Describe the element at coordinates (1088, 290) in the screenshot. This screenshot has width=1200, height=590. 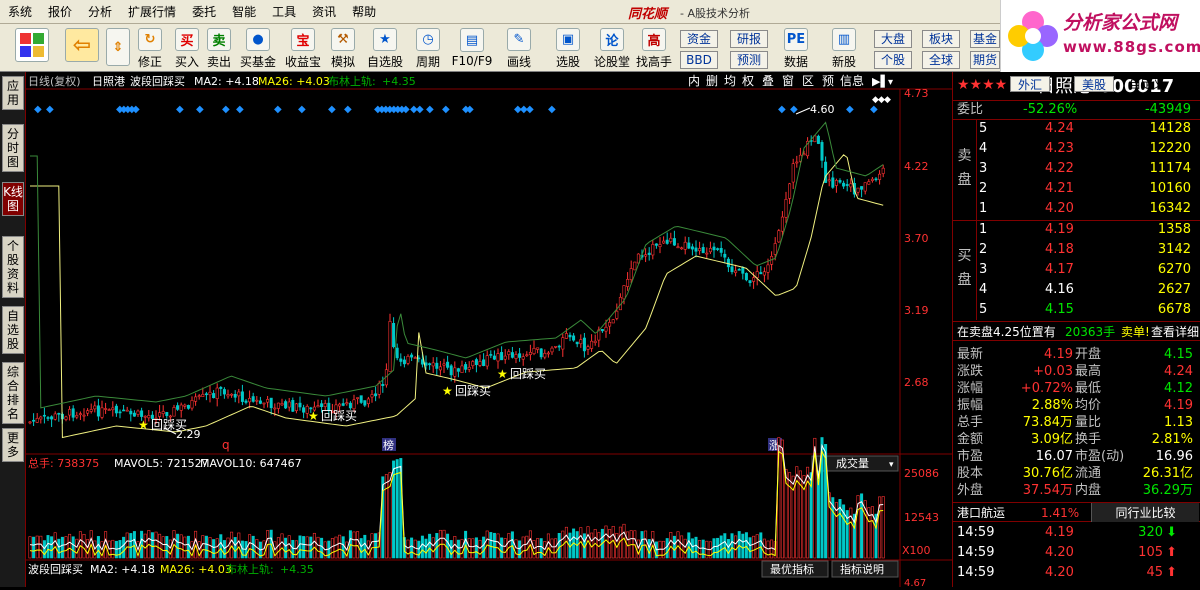
I see `buy-row: 4 4.16 2627` at that location.